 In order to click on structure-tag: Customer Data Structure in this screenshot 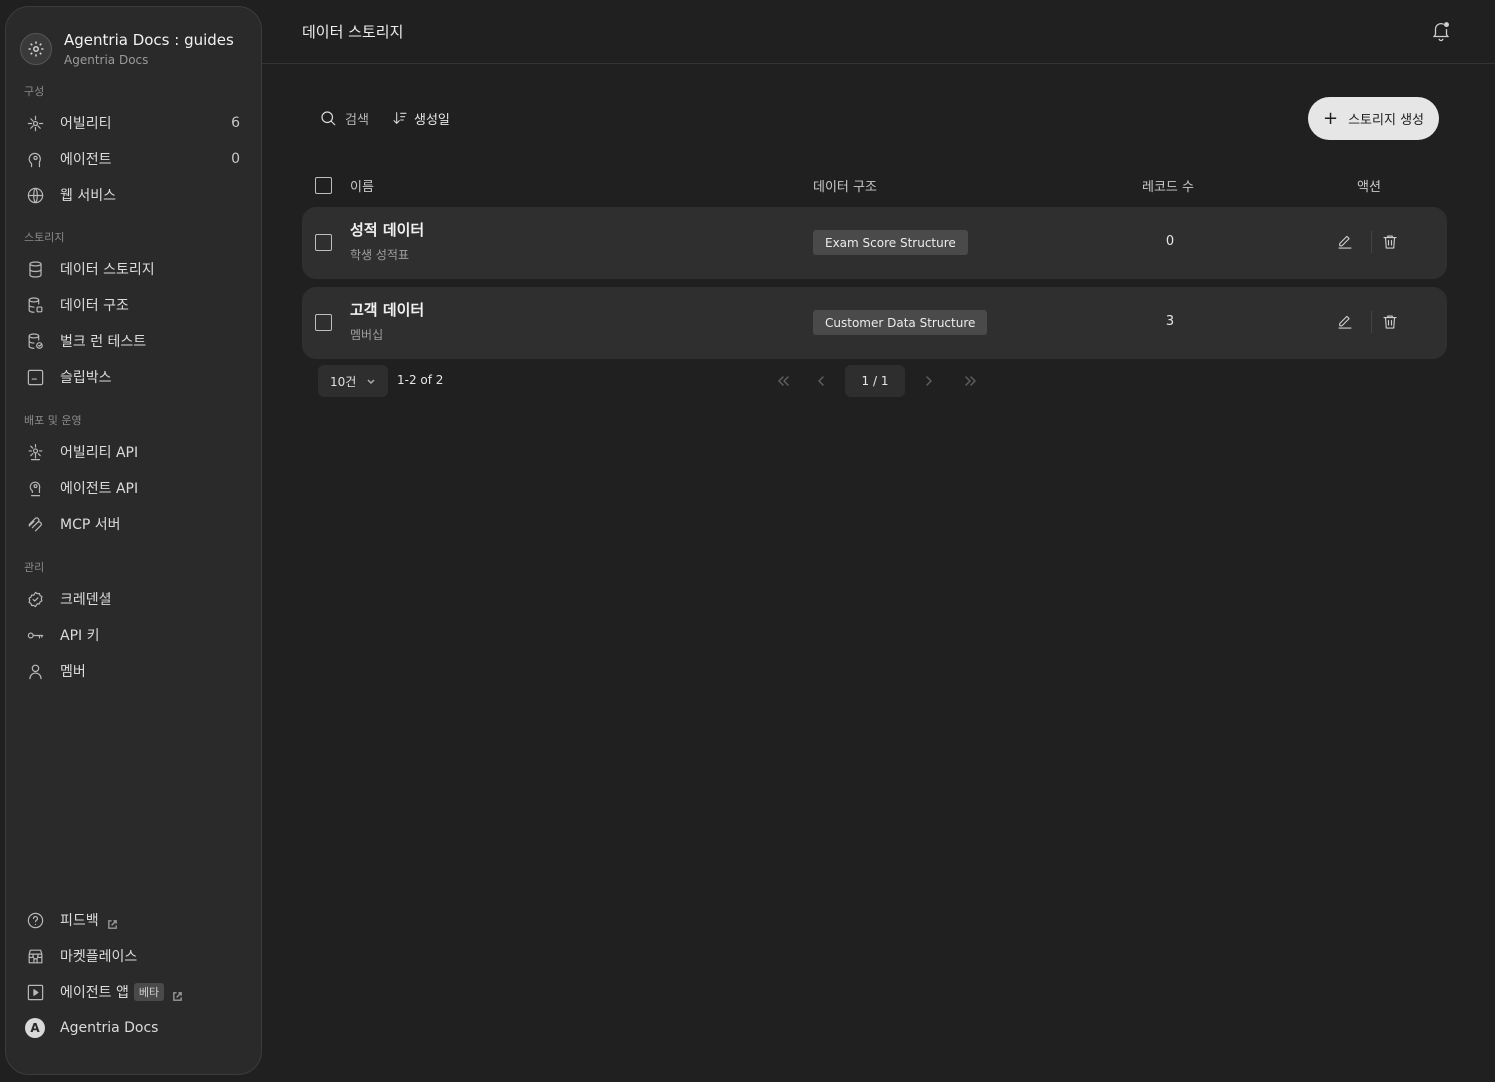, I will do `click(900, 322)`.